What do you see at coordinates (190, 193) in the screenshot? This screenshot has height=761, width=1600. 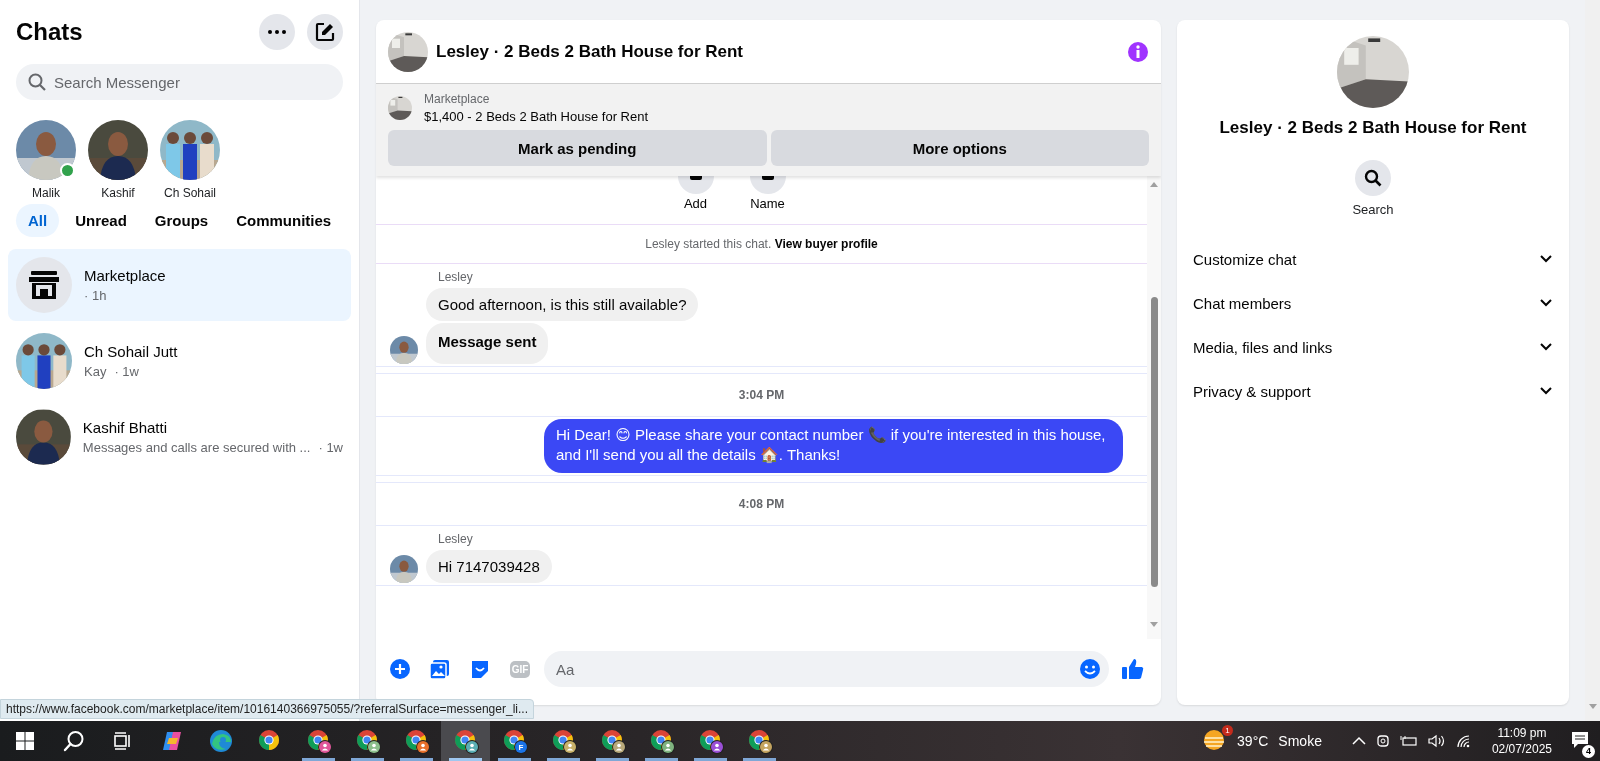 I see `contact-name: Ch Sohail` at bounding box center [190, 193].